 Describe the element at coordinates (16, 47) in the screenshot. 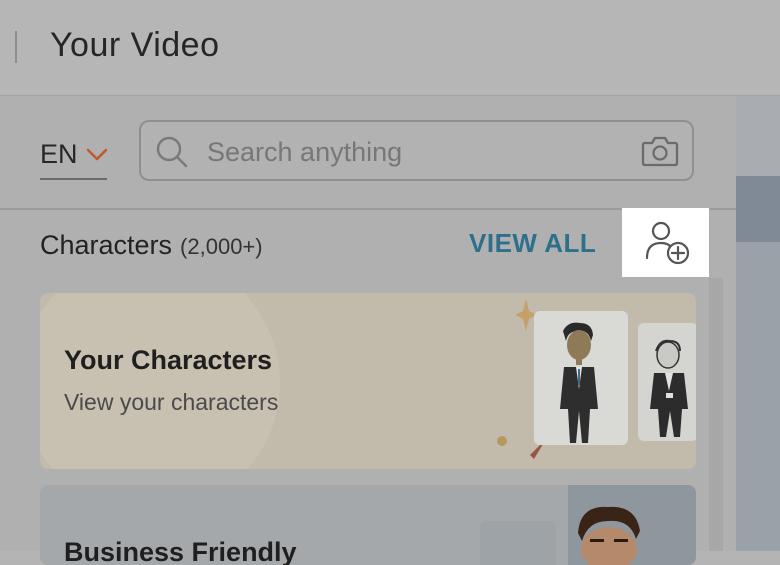

I see `title-separator` at that location.